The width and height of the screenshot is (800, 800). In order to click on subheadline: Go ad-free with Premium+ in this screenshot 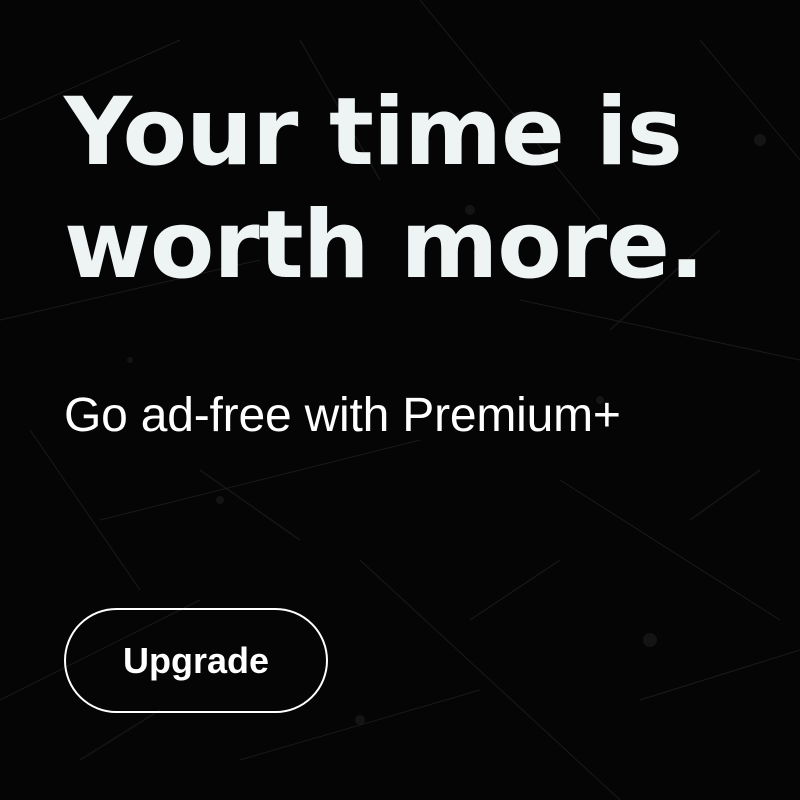, I will do `click(342, 415)`.